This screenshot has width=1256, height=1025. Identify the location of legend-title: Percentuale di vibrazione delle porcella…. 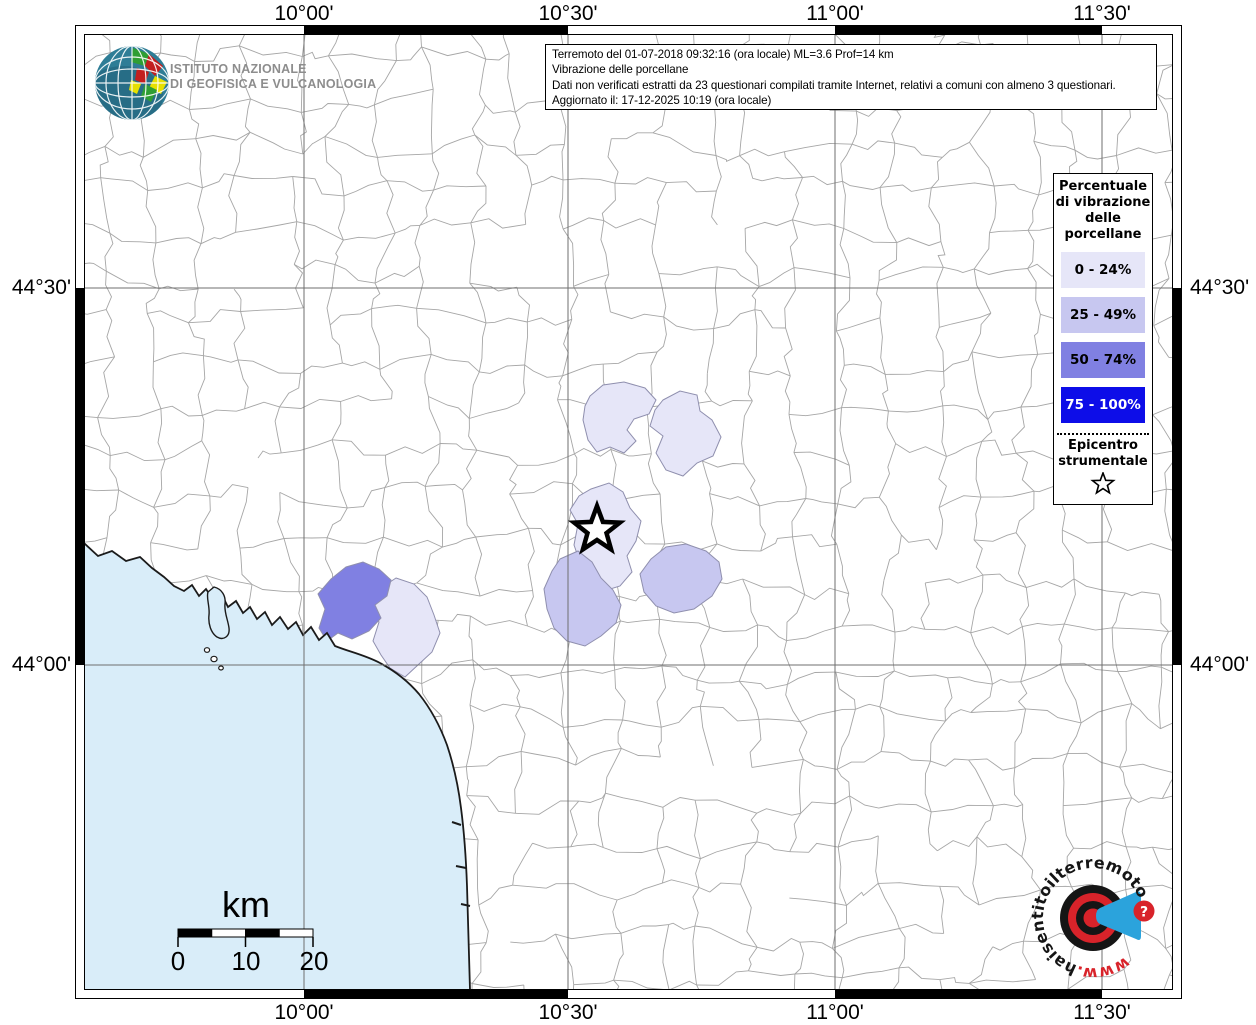
(1103, 211).